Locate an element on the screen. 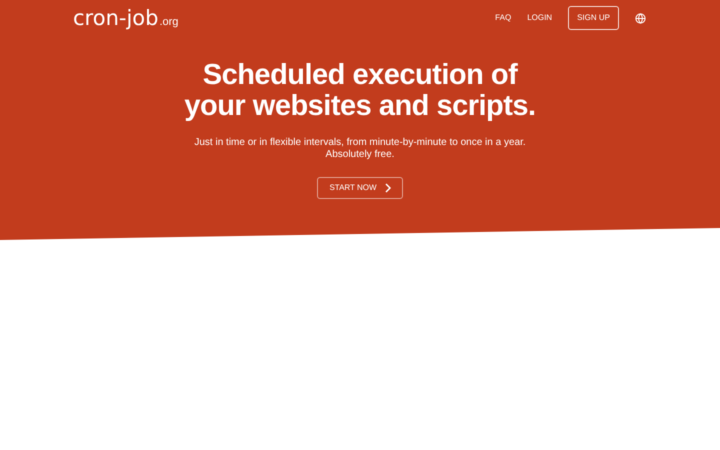  nav-link: FAQ is located at coordinates (503, 18).